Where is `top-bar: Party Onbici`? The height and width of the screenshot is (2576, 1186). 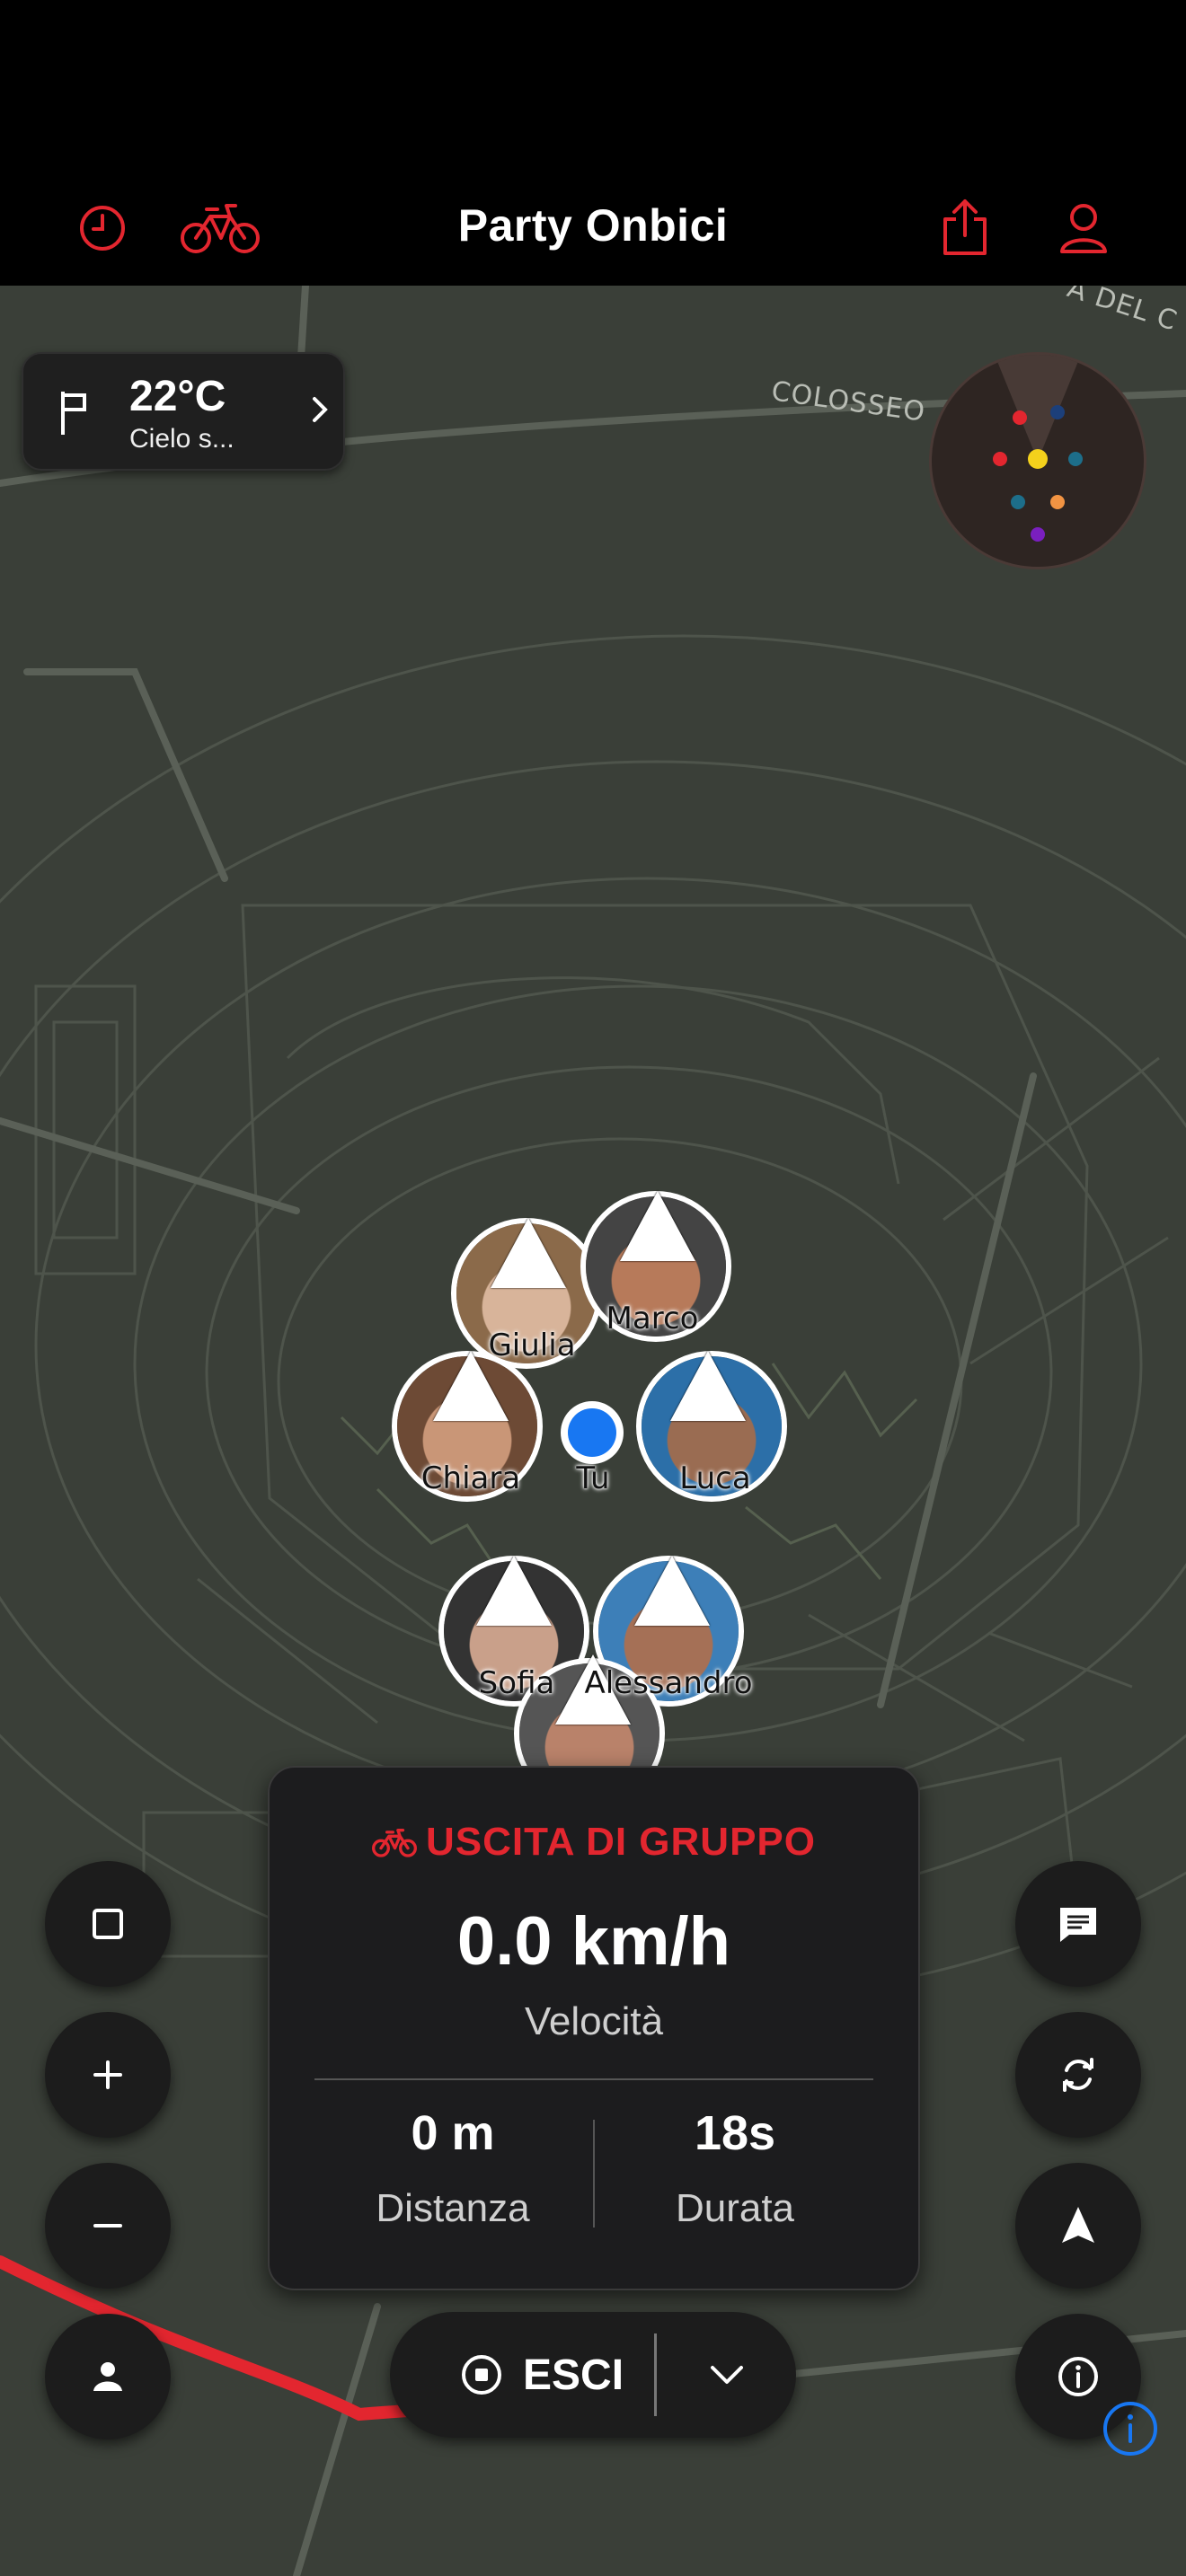 top-bar: Party Onbici is located at coordinates (593, 143).